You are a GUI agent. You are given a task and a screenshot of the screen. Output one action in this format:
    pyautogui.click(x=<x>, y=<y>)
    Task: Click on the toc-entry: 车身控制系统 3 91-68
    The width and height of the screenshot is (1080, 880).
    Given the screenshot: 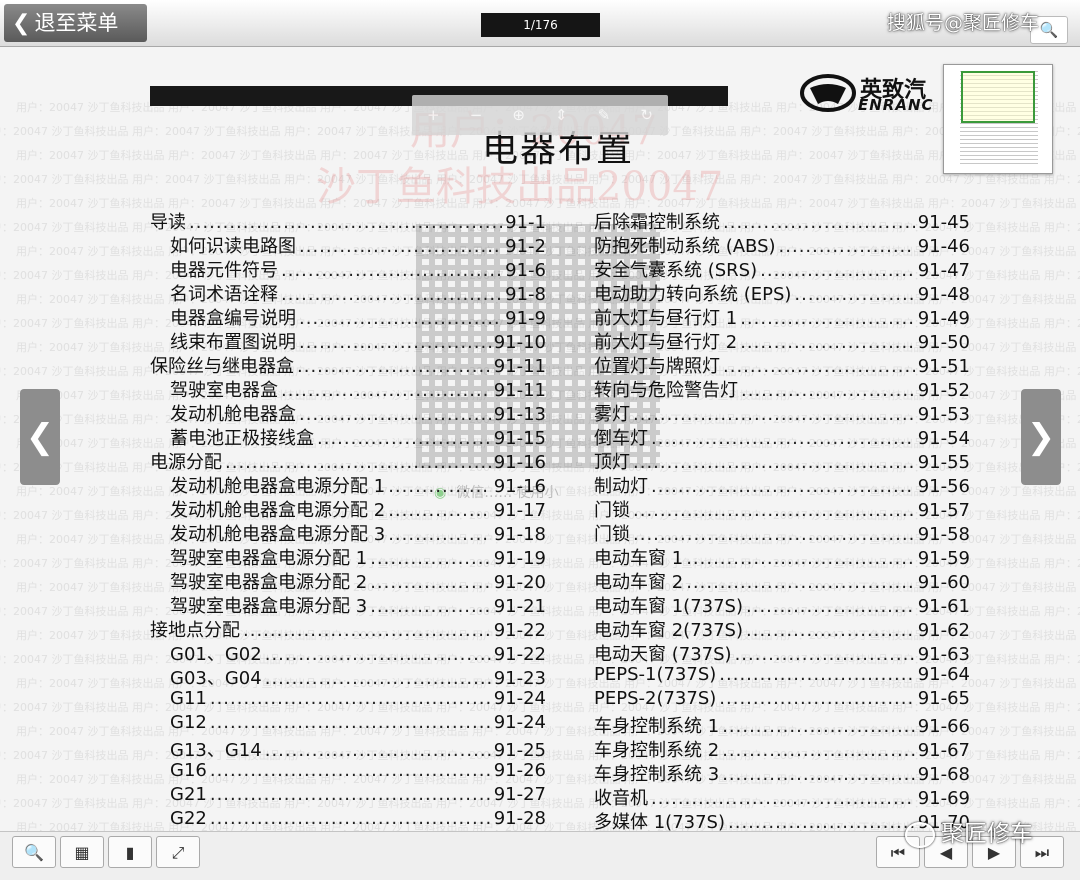 What is the action you would take?
    pyautogui.click(x=782, y=772)
    